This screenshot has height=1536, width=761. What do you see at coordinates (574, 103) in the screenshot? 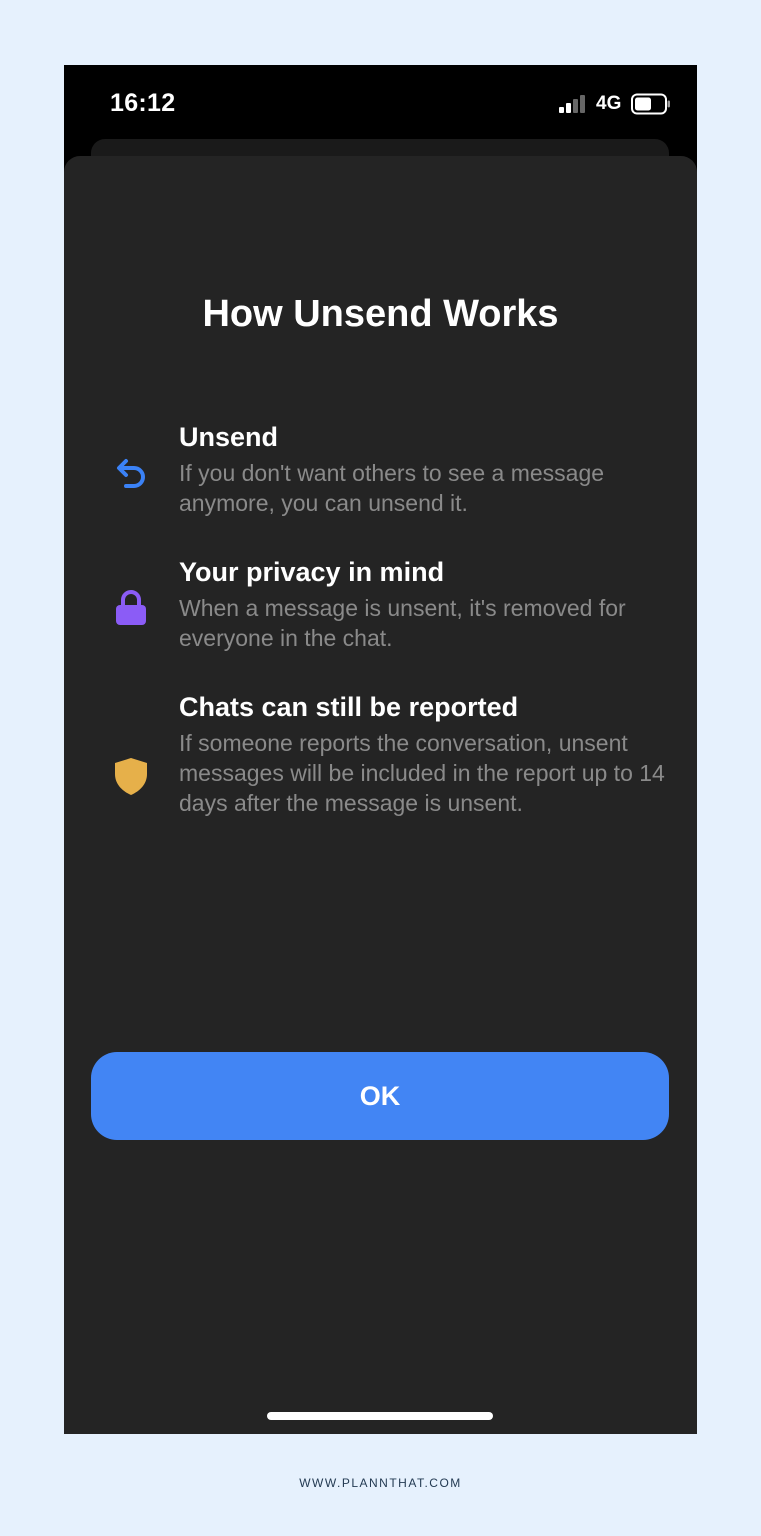
I see `cellular-signal-icon` at bounding box center [574, 103].